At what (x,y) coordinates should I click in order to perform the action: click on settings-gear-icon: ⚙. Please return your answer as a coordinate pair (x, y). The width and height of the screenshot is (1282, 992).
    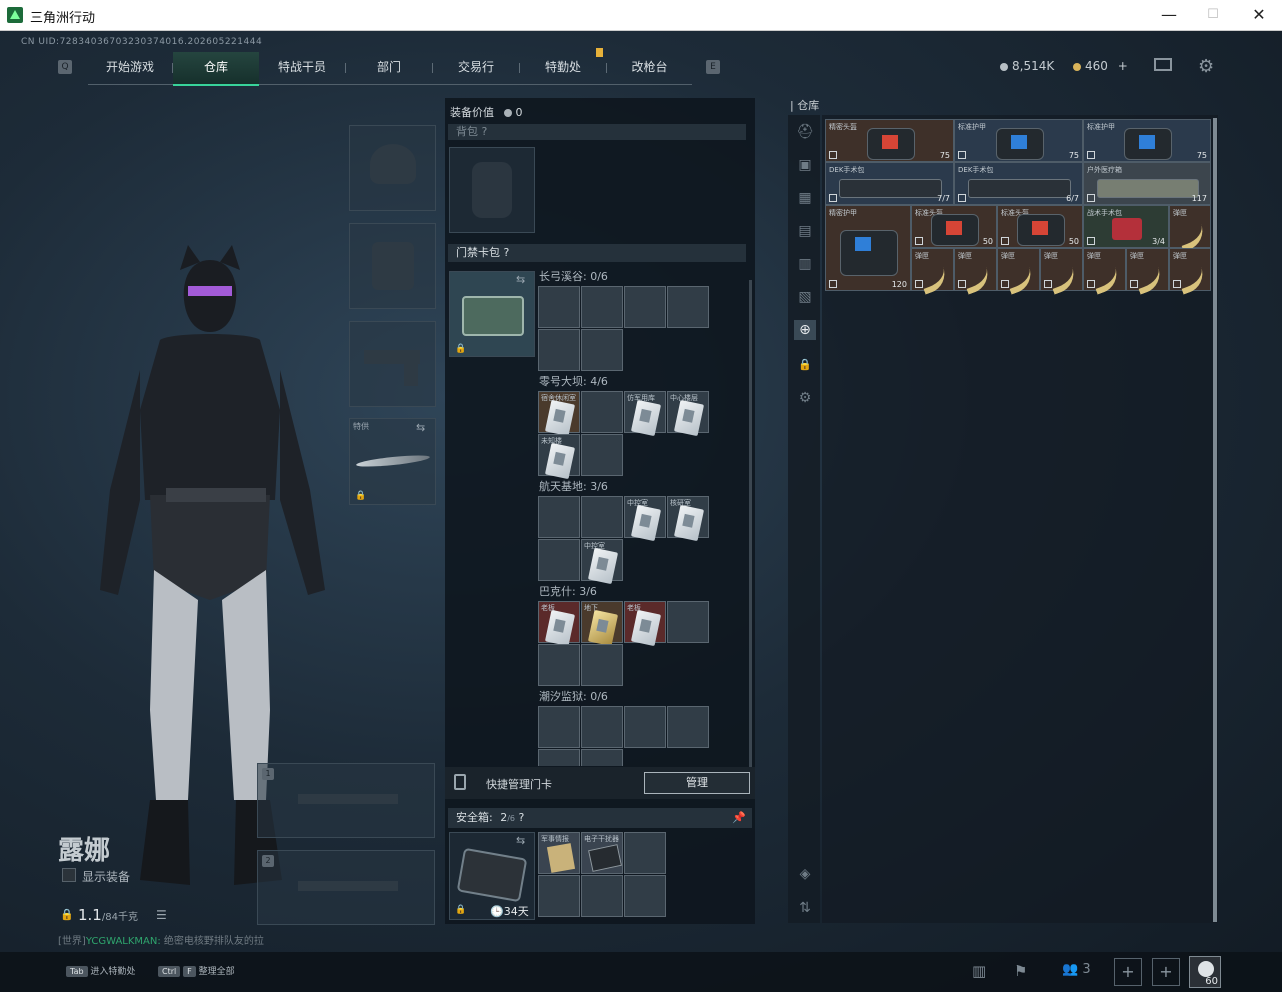
    Looking at the image, I should click on (1206, 66).